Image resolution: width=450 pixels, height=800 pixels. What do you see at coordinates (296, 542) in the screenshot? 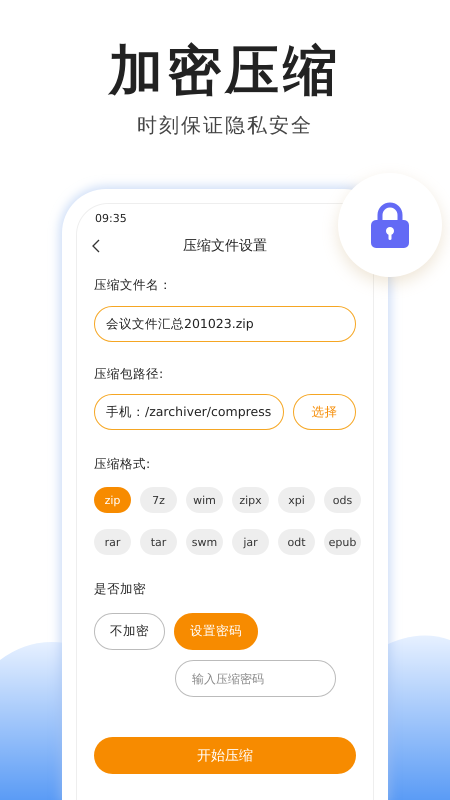
I see `format-chip: odt` at bounding box center [296, 542].